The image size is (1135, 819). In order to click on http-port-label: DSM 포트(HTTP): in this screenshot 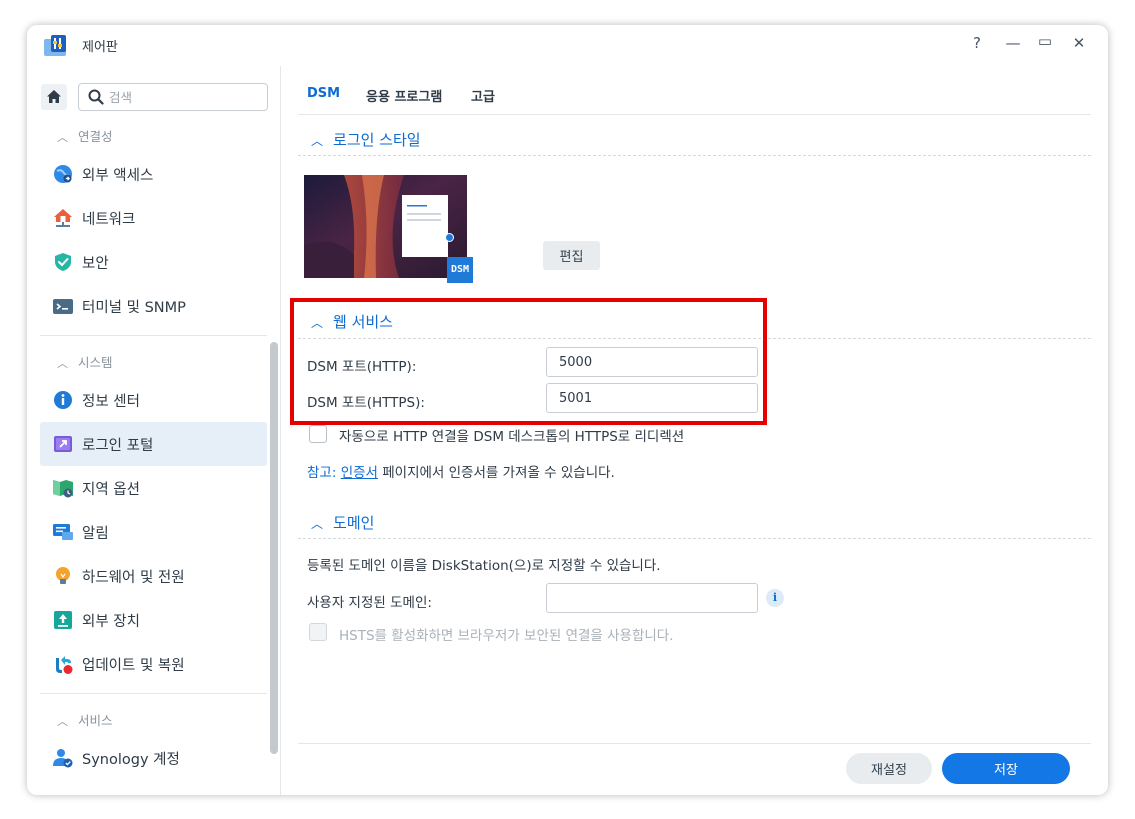, I will do `click(362, 367)`.